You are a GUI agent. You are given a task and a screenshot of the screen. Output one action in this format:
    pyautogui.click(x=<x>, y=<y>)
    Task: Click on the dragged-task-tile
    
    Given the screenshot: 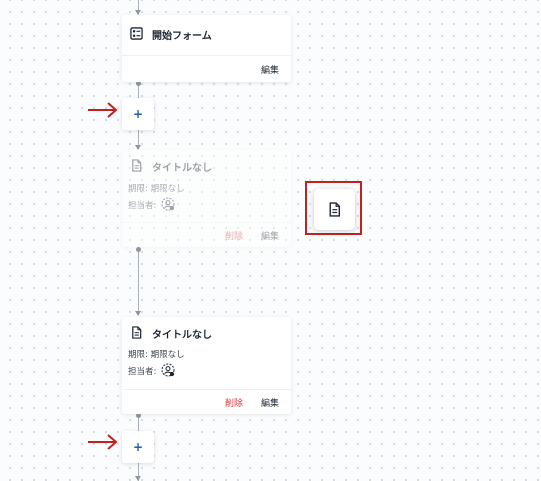 What is the action you would take?
    pyautogui.click(x=334, y=209)
    